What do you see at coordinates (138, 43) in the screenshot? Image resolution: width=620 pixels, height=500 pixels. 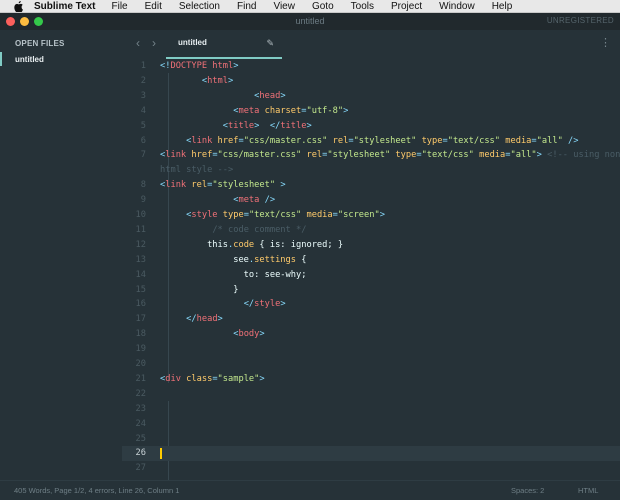 I see `chevron-left-icon: ‹` at bounding box center [138, 43].